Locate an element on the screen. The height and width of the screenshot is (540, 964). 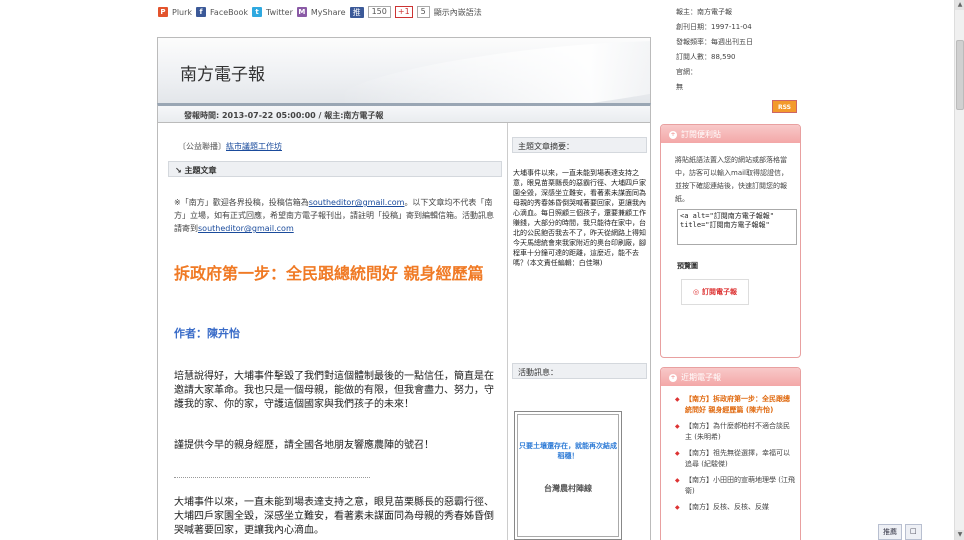
subscribe-badge: ◎ 訂閱電子報 is located at coordinates (715, 292).